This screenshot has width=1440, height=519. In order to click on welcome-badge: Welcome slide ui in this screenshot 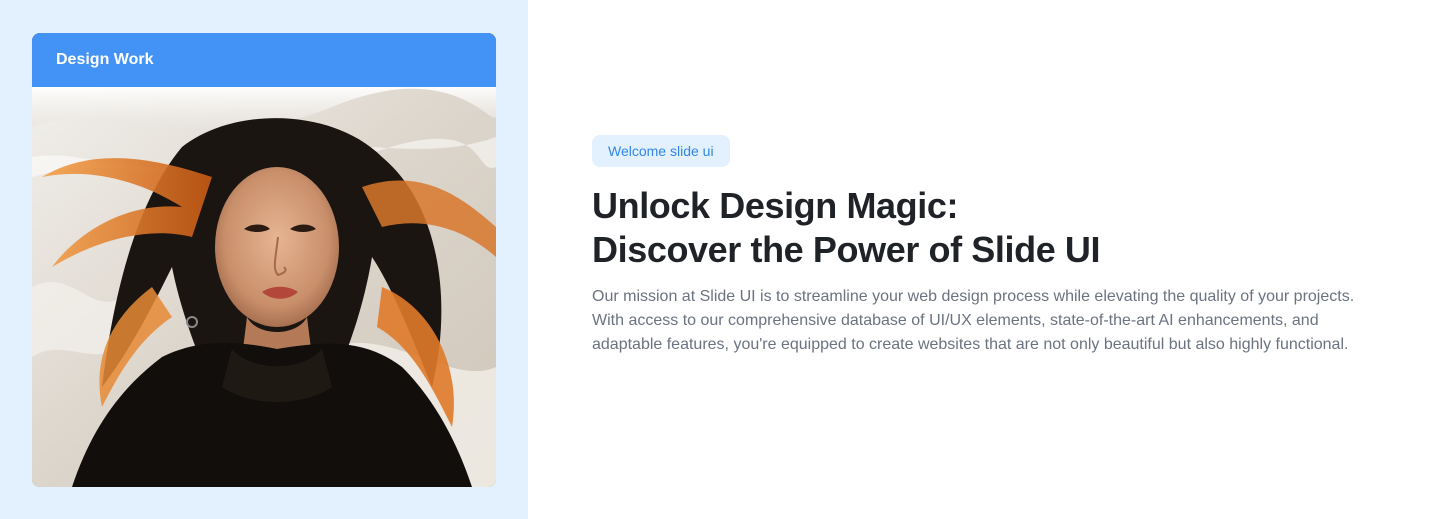, I will do `click(661, 151)`.